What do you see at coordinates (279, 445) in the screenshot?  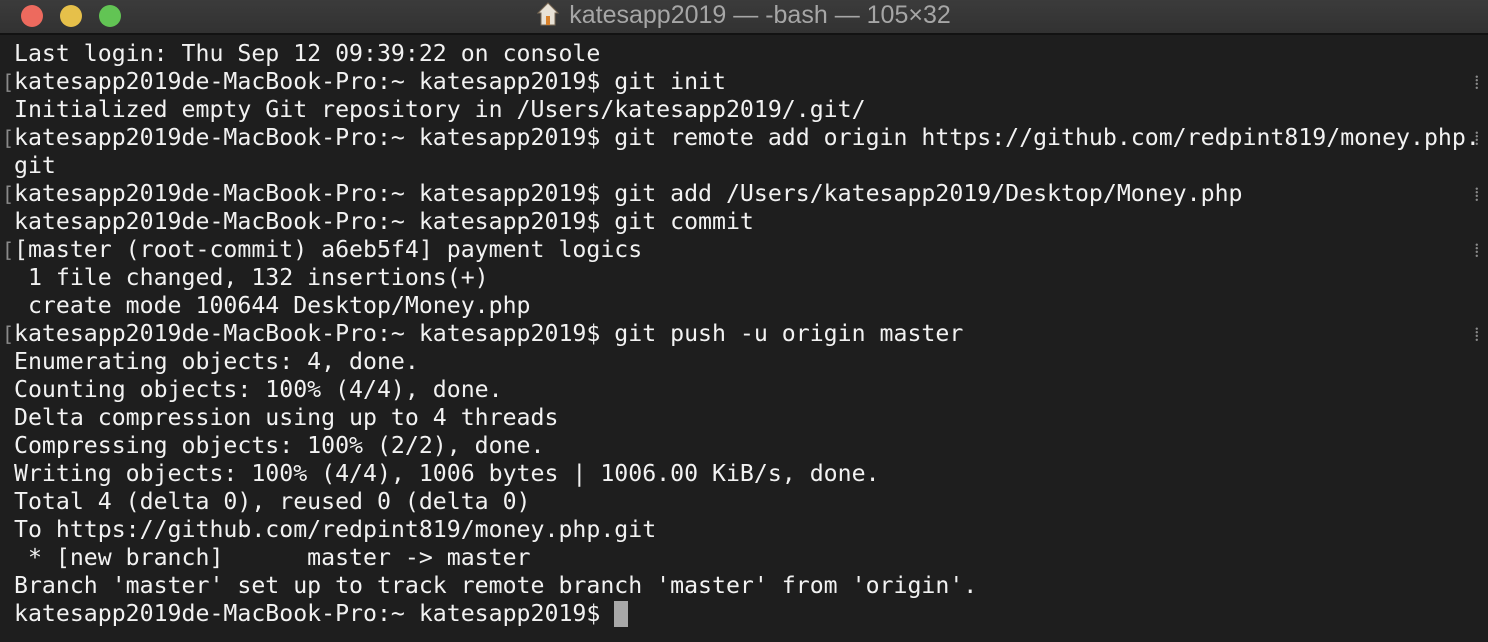 I see `terminal-line-text: Compressing objects: 100% (2/2), done.` at bounding box center [279, 445].